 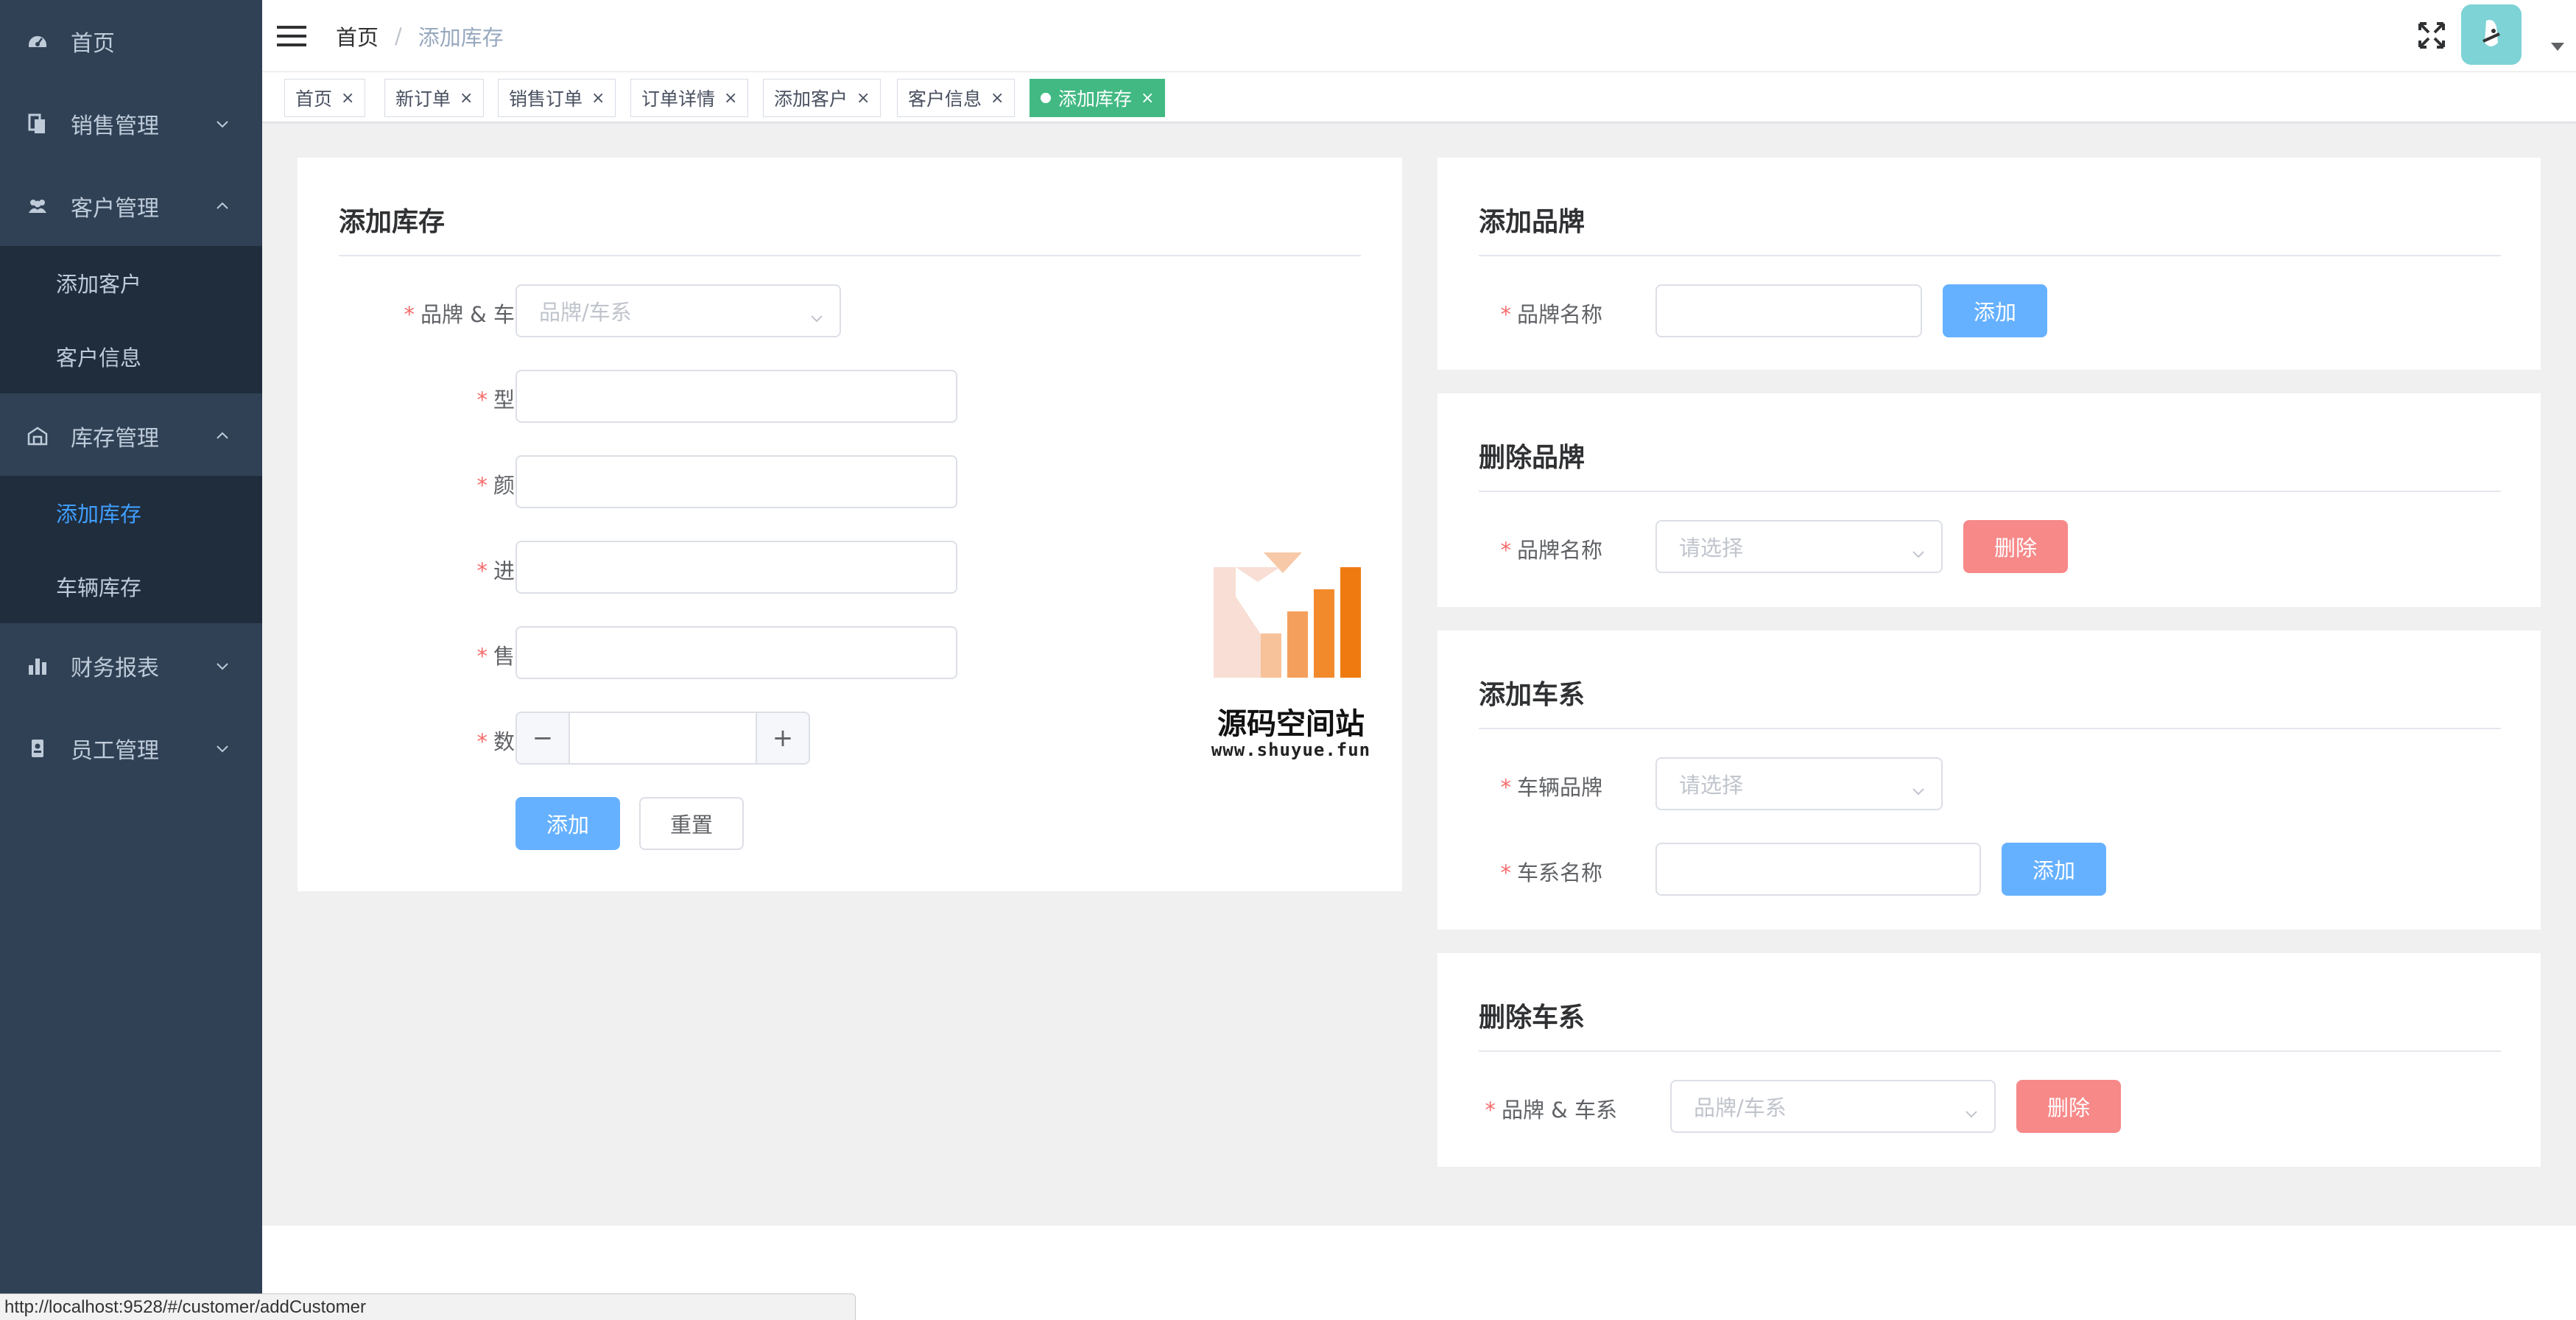 I want to click on sidebar-item-label: 库存管理, so click(x=115, y=439).